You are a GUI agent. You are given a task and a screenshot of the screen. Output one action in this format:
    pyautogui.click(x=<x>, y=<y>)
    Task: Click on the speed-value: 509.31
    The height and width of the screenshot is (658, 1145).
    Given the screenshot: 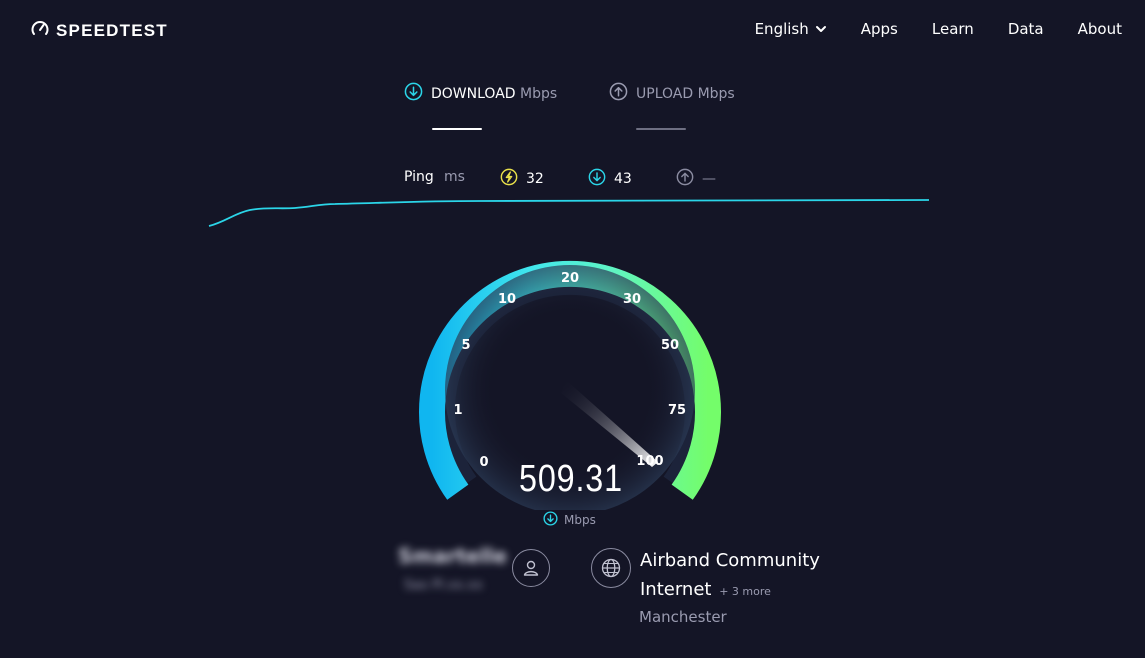 What is the action you would take?
    pyautogui.click(x=571, y=479)
    